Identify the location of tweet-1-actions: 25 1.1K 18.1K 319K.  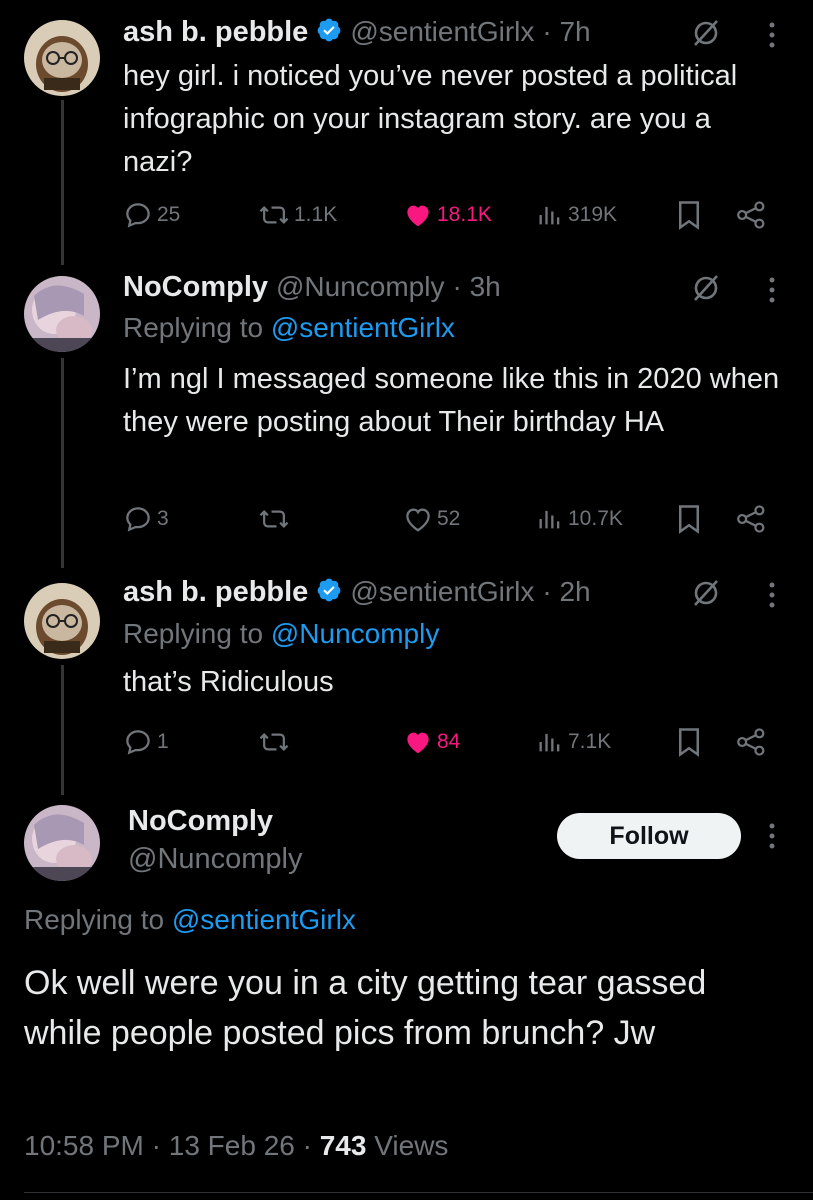
(448, 215).